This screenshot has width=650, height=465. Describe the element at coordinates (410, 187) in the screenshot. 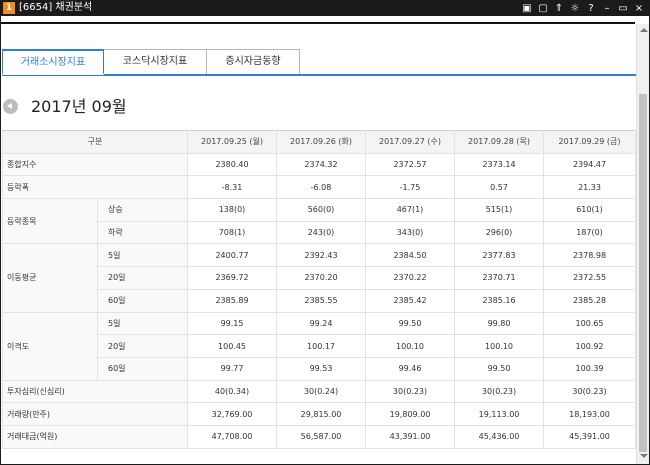

I see `table-cell: -1.75` at that location.